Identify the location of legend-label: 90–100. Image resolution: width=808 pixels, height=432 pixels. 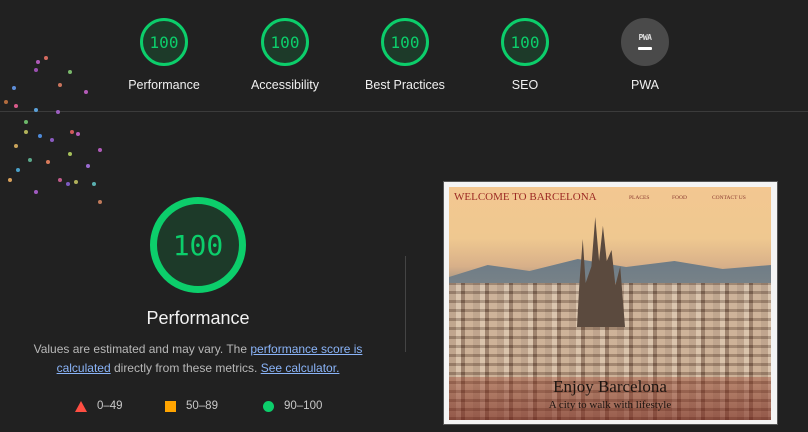
(303, 406).